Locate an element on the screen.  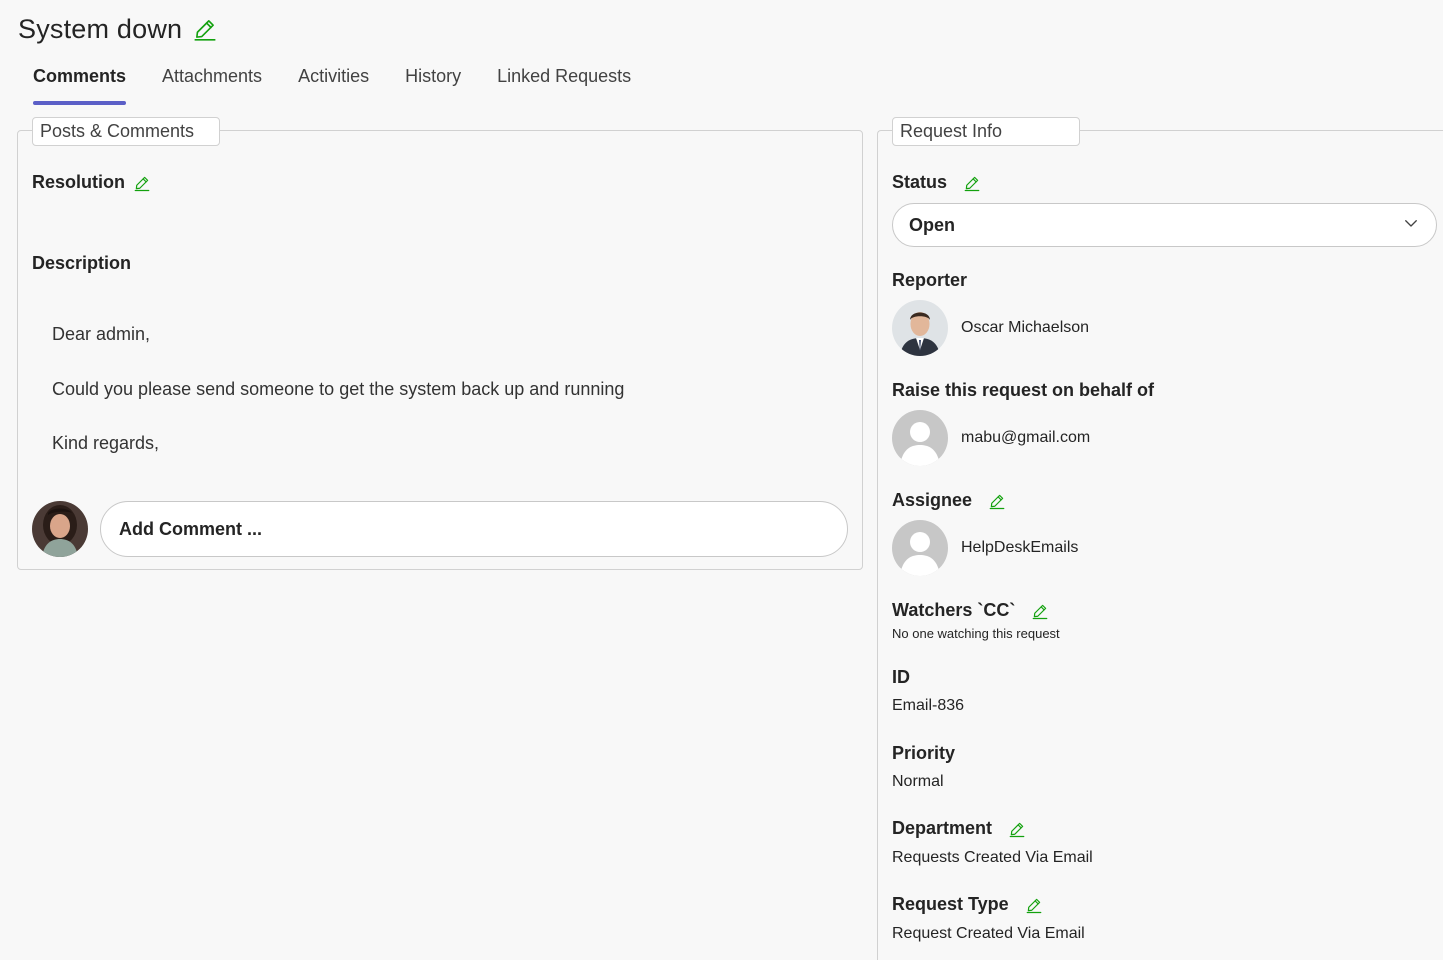
behalf-person: mabu@gmail.com is located at coordinates (991, 438).